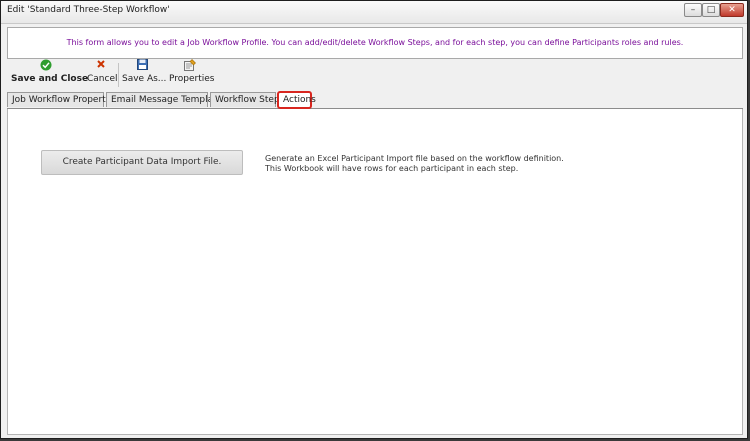  I want to click on check-circle-icon, so click(46, 65).